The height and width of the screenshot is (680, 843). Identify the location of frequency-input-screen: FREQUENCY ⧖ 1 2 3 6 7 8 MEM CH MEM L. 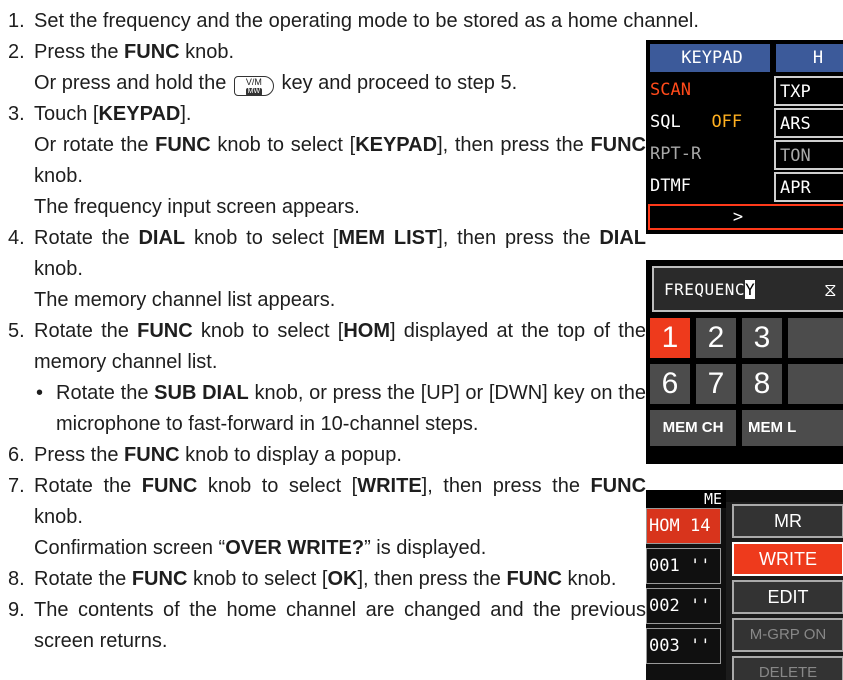
(744, 362).